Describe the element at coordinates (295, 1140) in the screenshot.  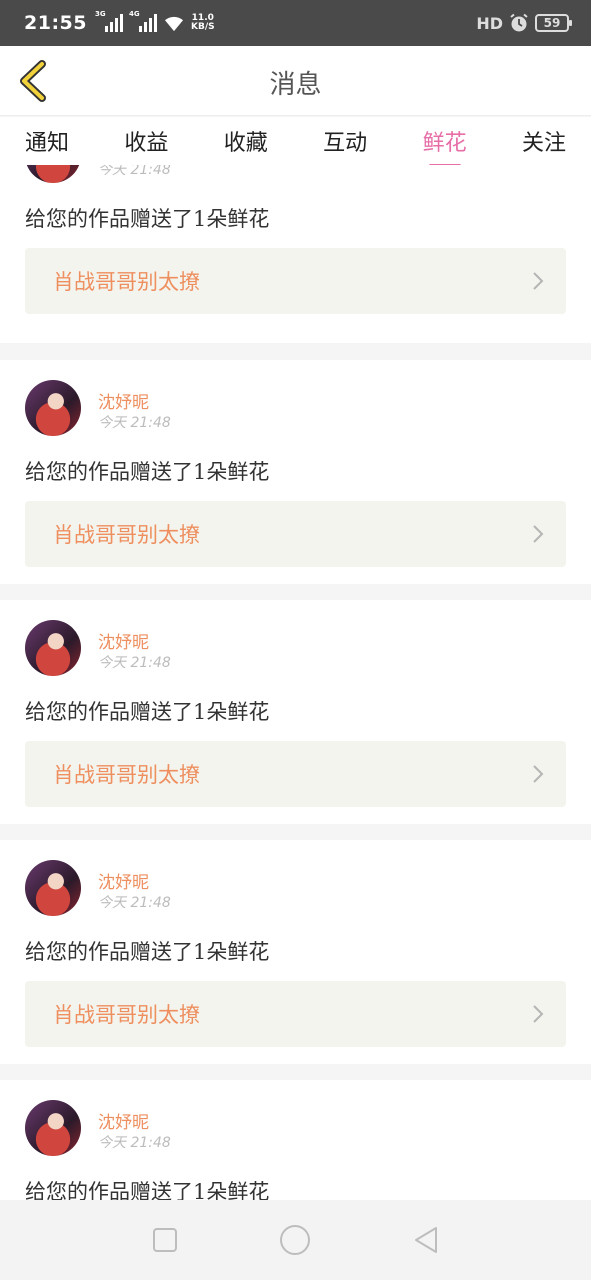
I see `list-item: 沈妤昵 今天 21:48 给您的作品赠送了1朵鲜花` at that location.